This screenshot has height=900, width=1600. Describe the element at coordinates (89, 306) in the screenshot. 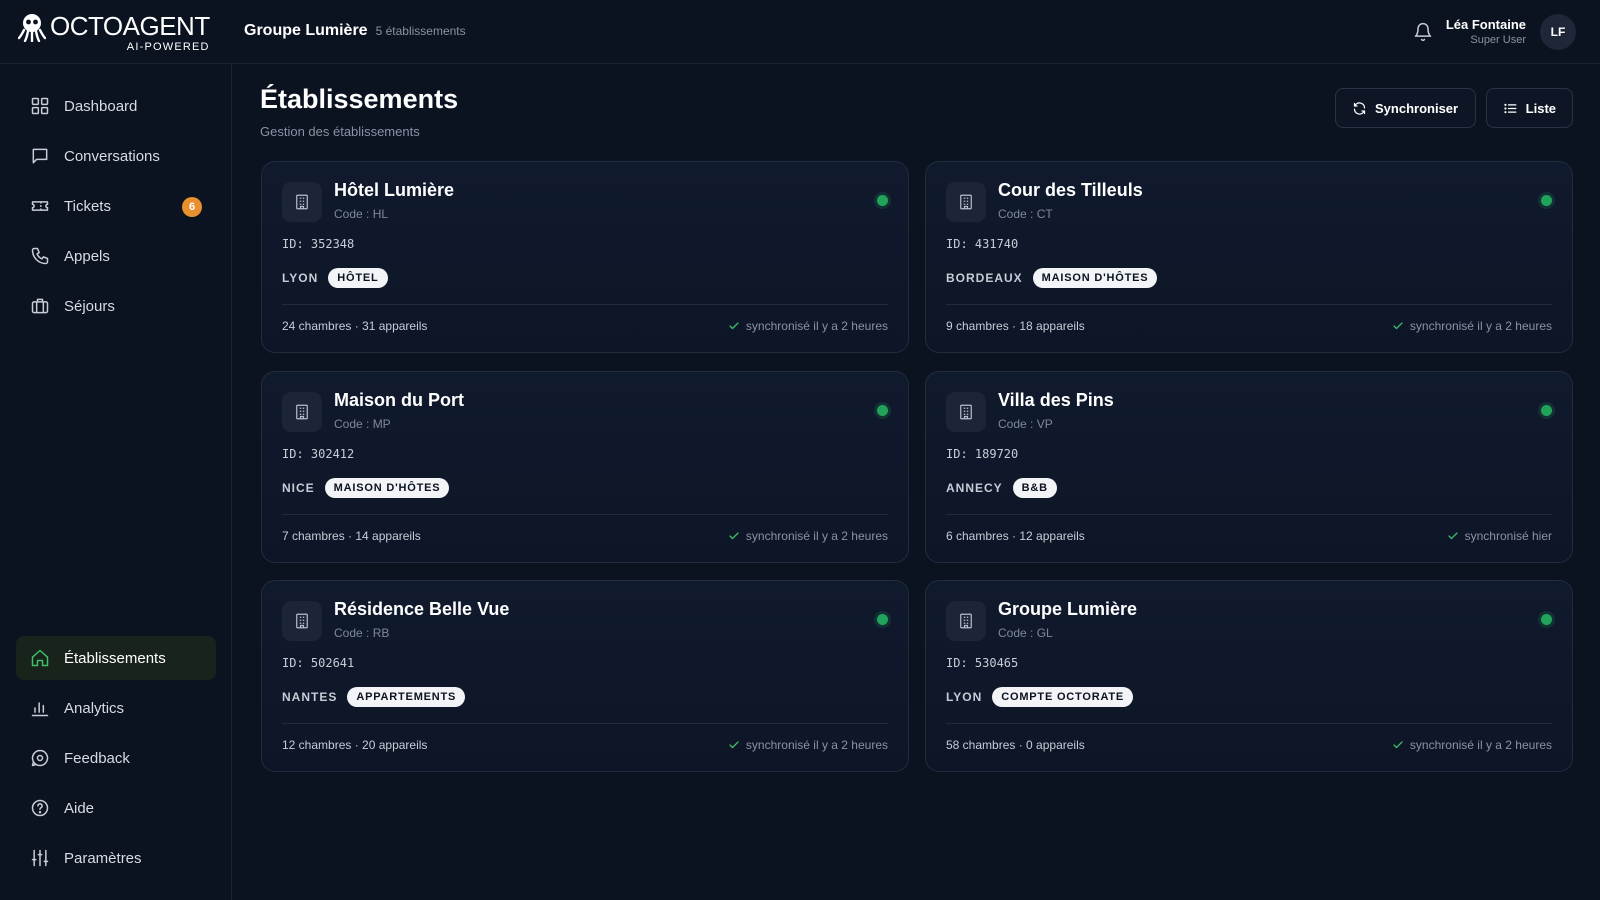

I see `sidebar-item-label: Séjours` at that location.